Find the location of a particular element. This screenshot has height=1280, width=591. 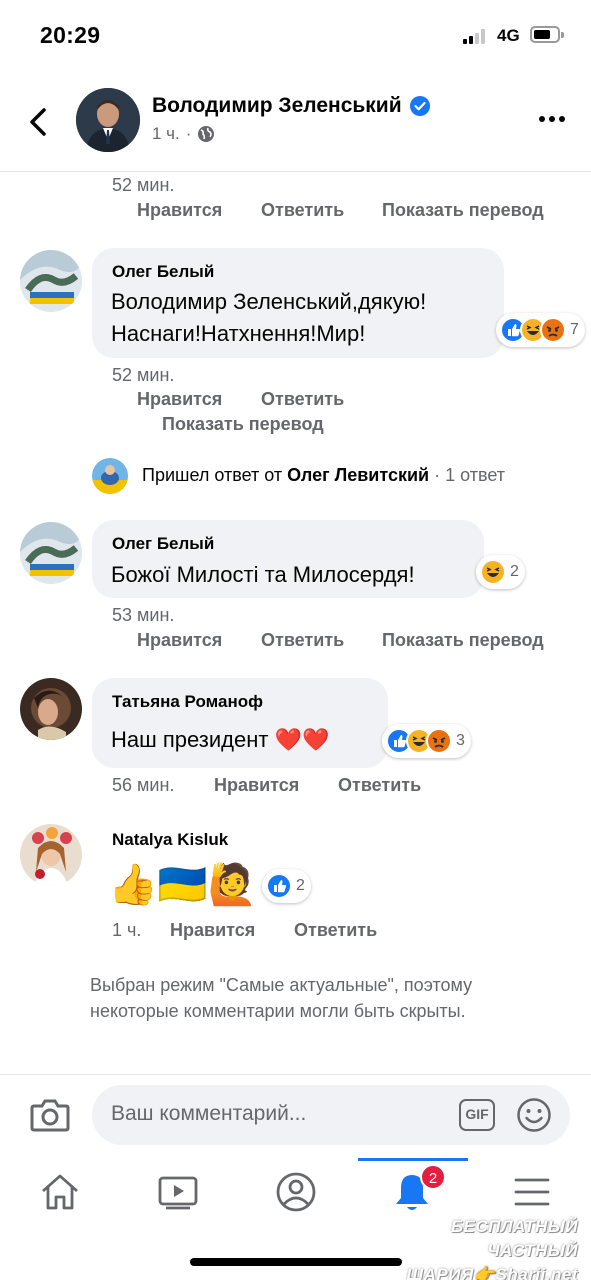

menu-icon is located at coordinates (532, 1192).